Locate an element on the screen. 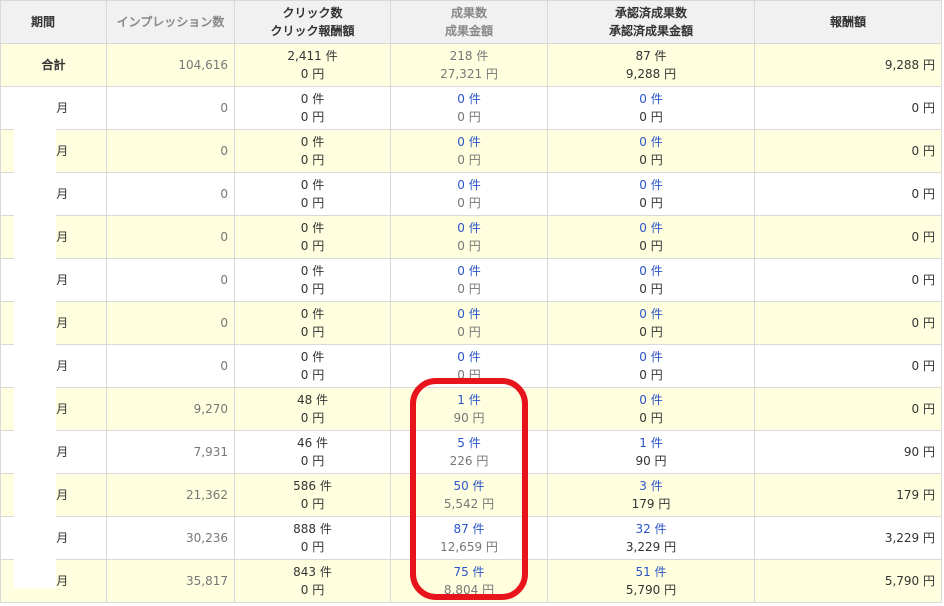  row-clicks: 46 件 is located at coordinates (312, 443).